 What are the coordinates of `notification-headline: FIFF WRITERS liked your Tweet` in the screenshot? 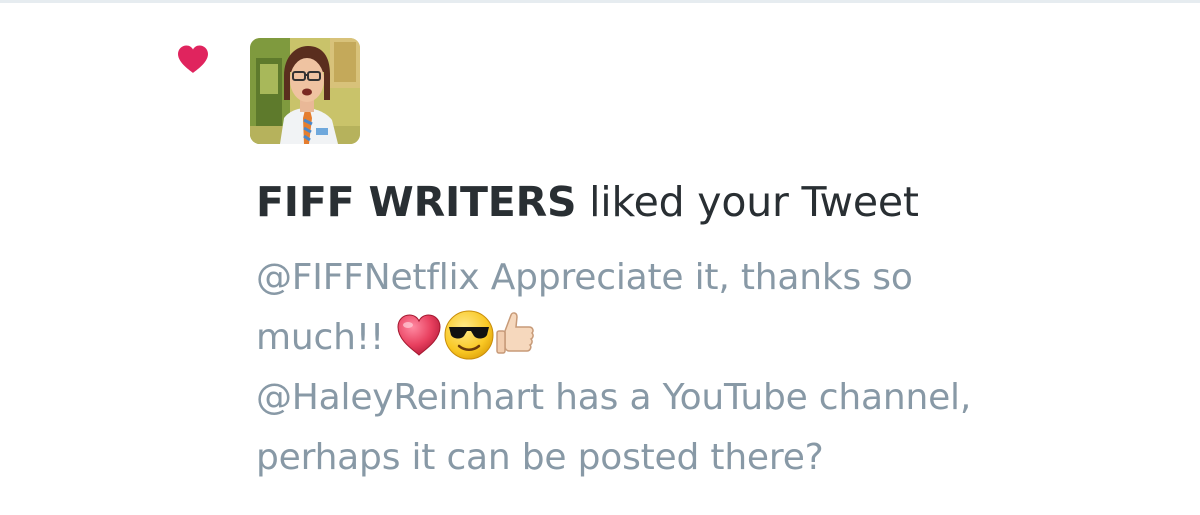 It's located at (587, 202).